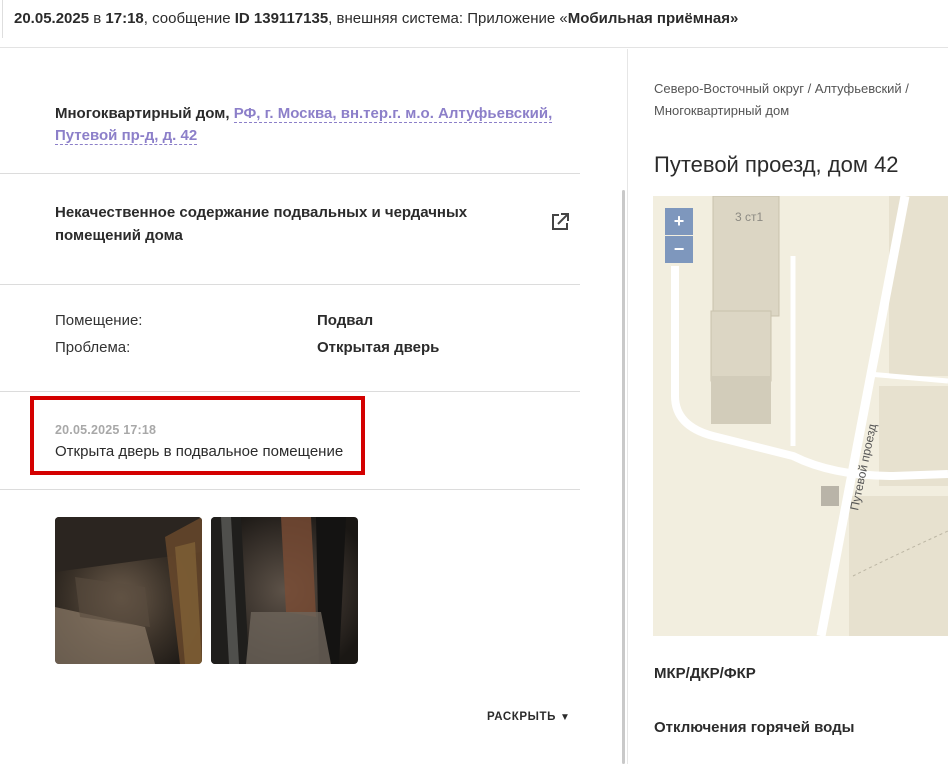 The image size is (948, 764). Describe the element at coordinates (749, 217) in the screenshot. I see `map-building-label: 3 ст1` at that location.